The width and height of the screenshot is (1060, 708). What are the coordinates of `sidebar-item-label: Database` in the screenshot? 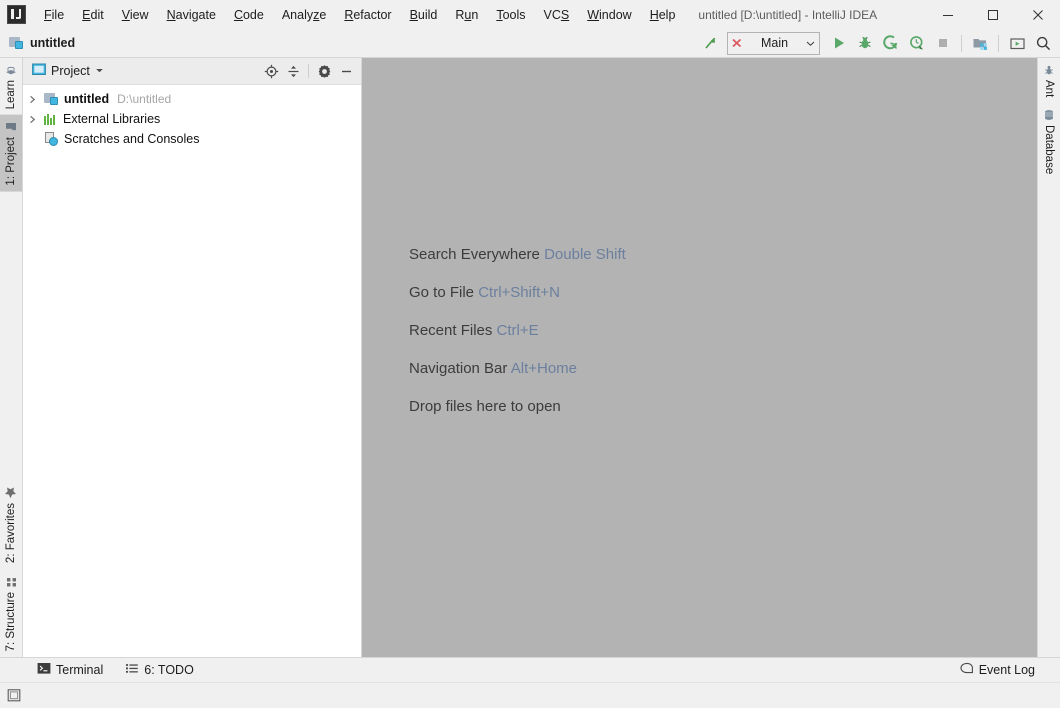 It's located at (1049, 150).